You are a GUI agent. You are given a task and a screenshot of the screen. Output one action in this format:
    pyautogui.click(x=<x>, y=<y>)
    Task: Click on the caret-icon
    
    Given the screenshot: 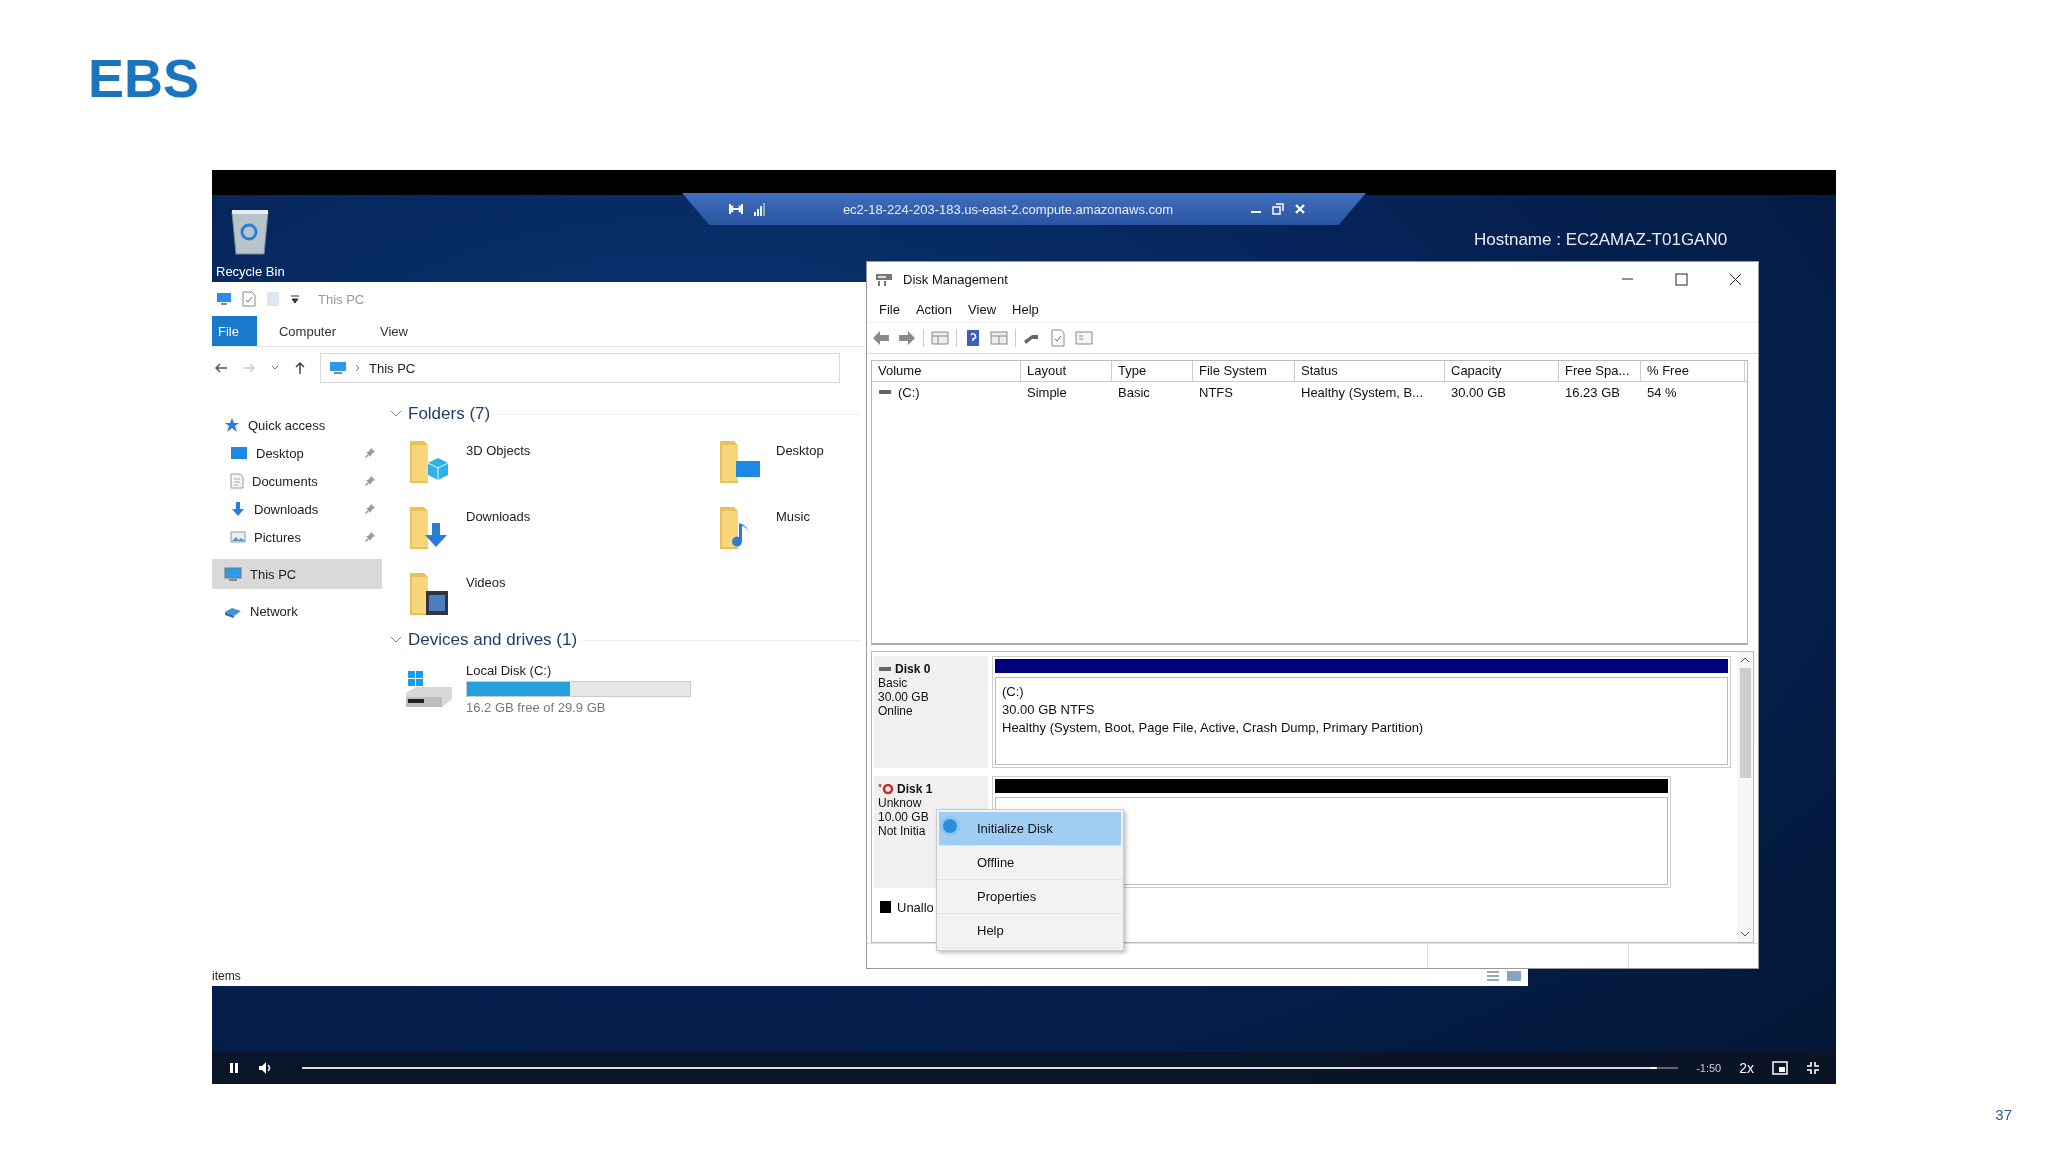 What is the action you would take?
    pyautogui.click(x=295, y=299)
    